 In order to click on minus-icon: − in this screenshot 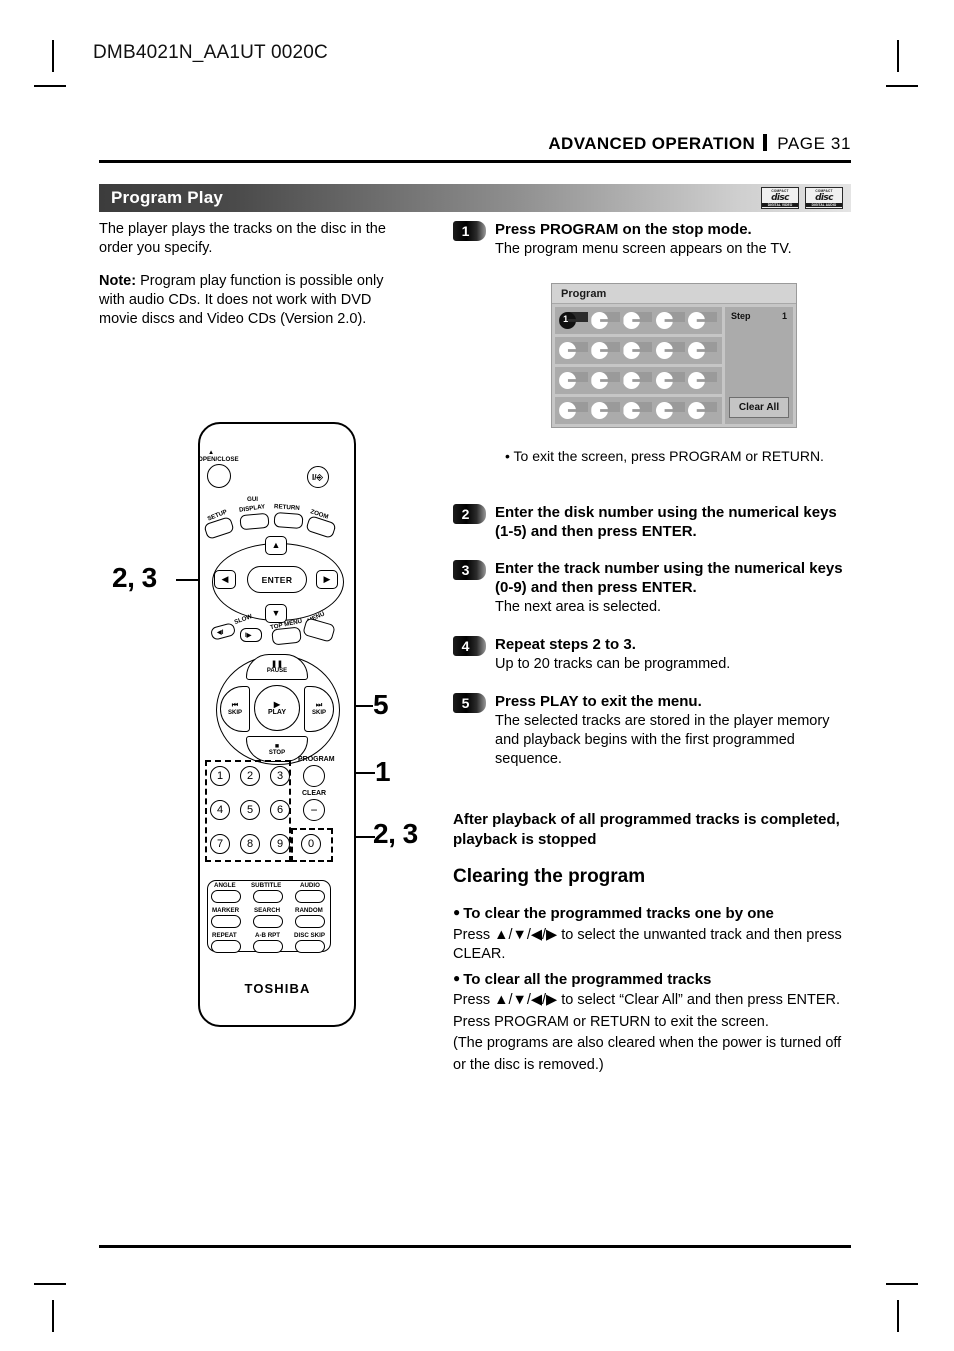, I will do `click(314, 810)`.